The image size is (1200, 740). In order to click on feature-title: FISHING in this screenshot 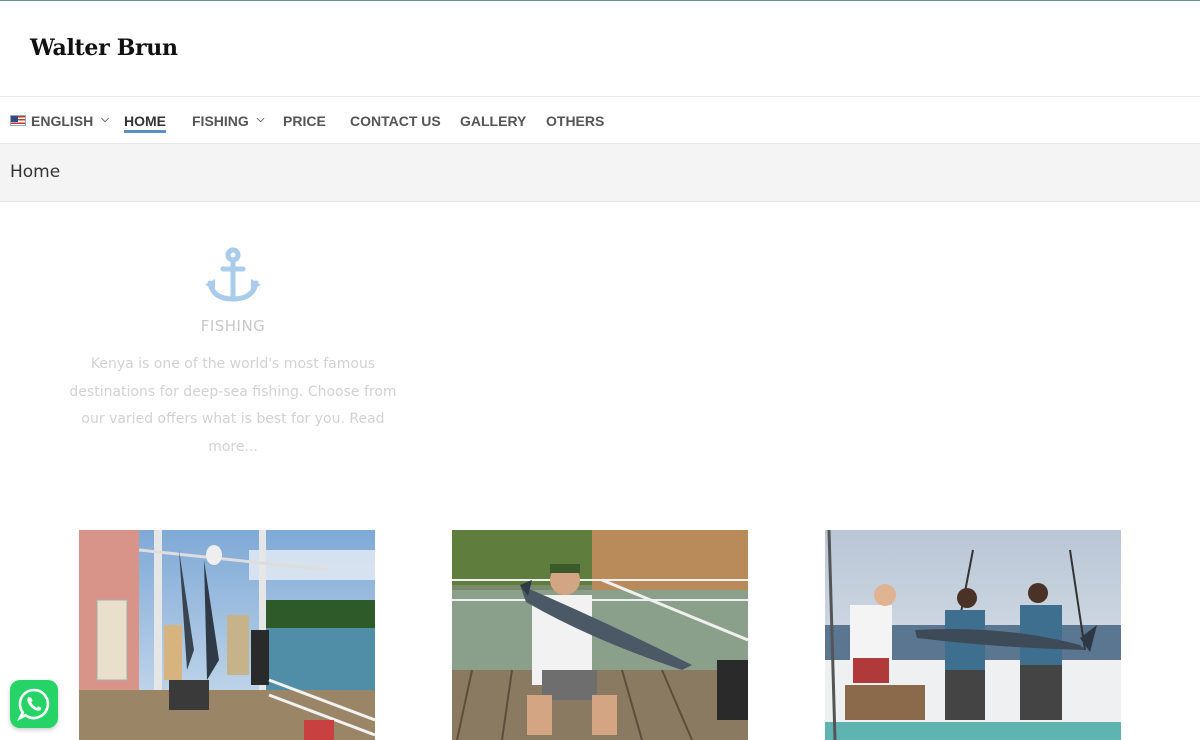, I will do `click(233, 326)`.